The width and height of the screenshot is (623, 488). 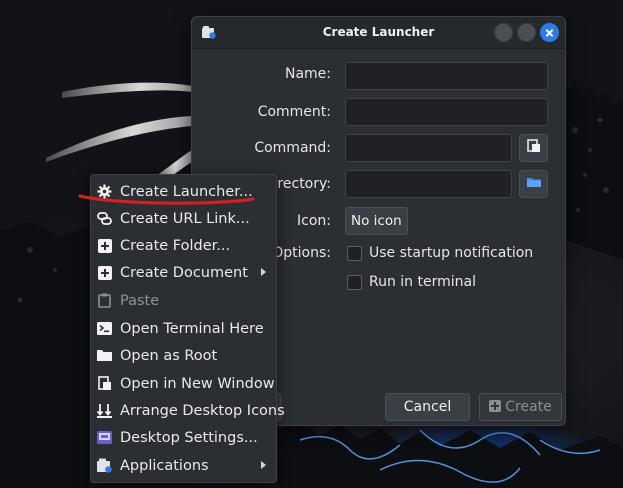 I want to click on menu-item-label: Create Document, so click(x=184, y=272).